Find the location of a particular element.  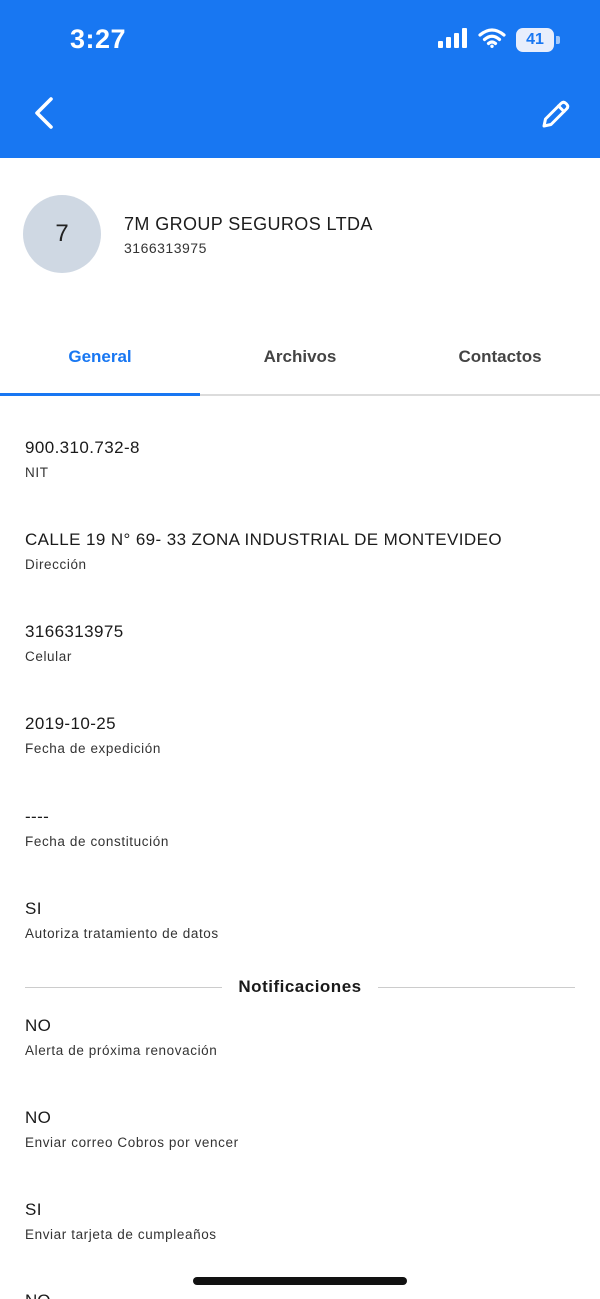

field-label: Fecha de expedición is located at coordinates (93, 748).